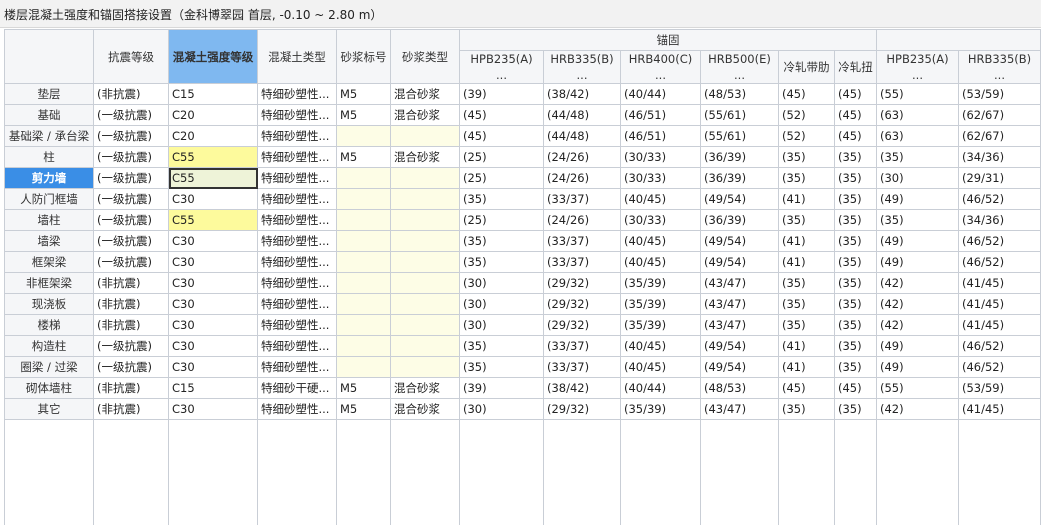 This screenshot has width=1041, height=525. Describe the element at coordinates (660, 94) in the screenshot. I see `anchor-cell-2: (40/44)` at that location.